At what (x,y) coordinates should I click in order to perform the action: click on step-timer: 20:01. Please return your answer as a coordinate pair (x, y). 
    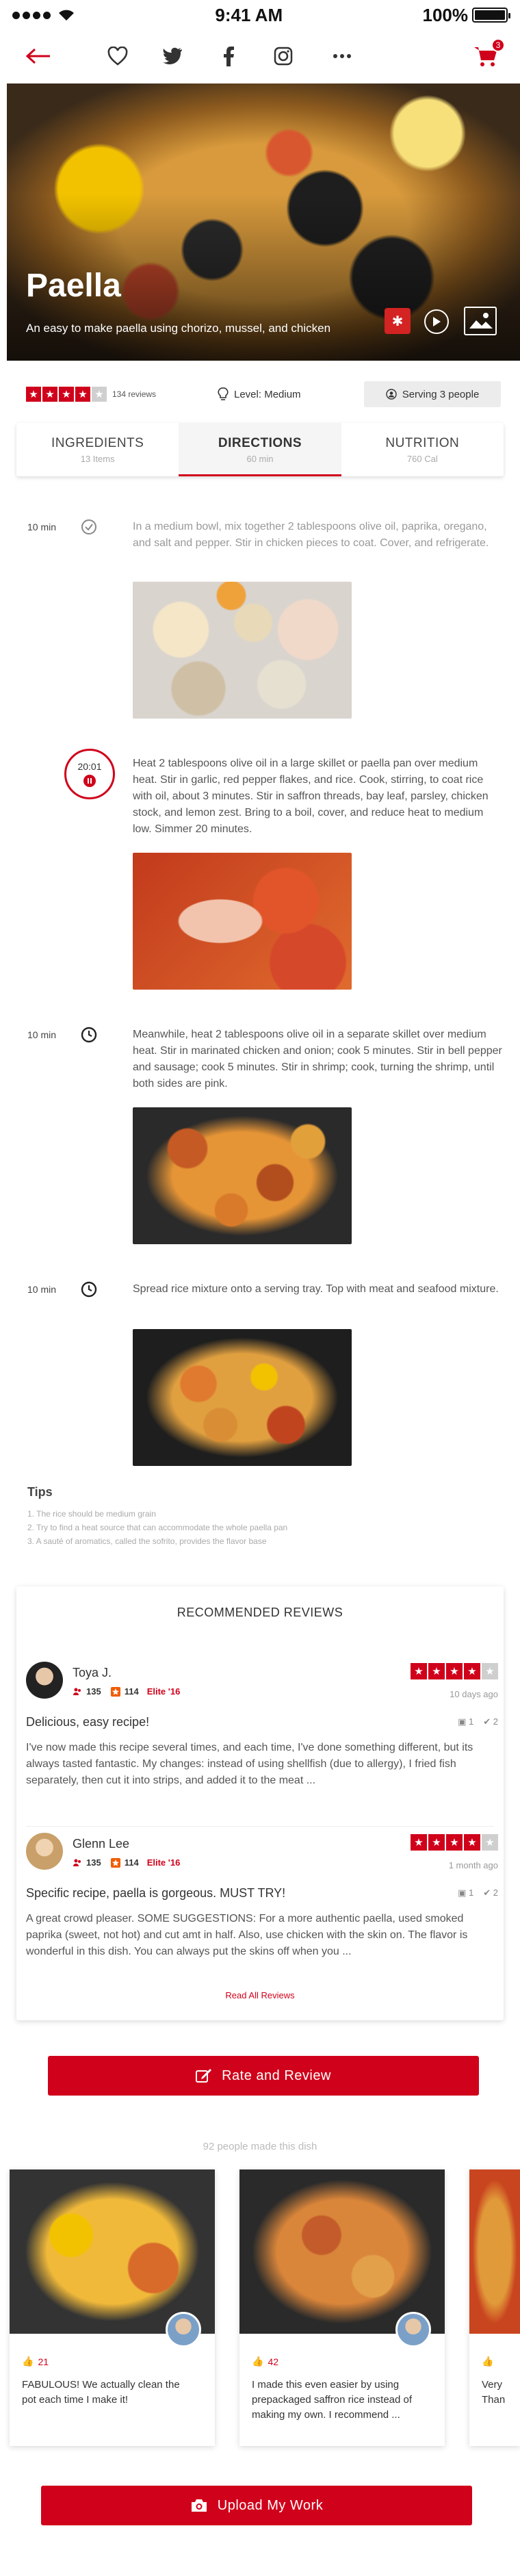
    Looking at the image, I should click on (89, 774).